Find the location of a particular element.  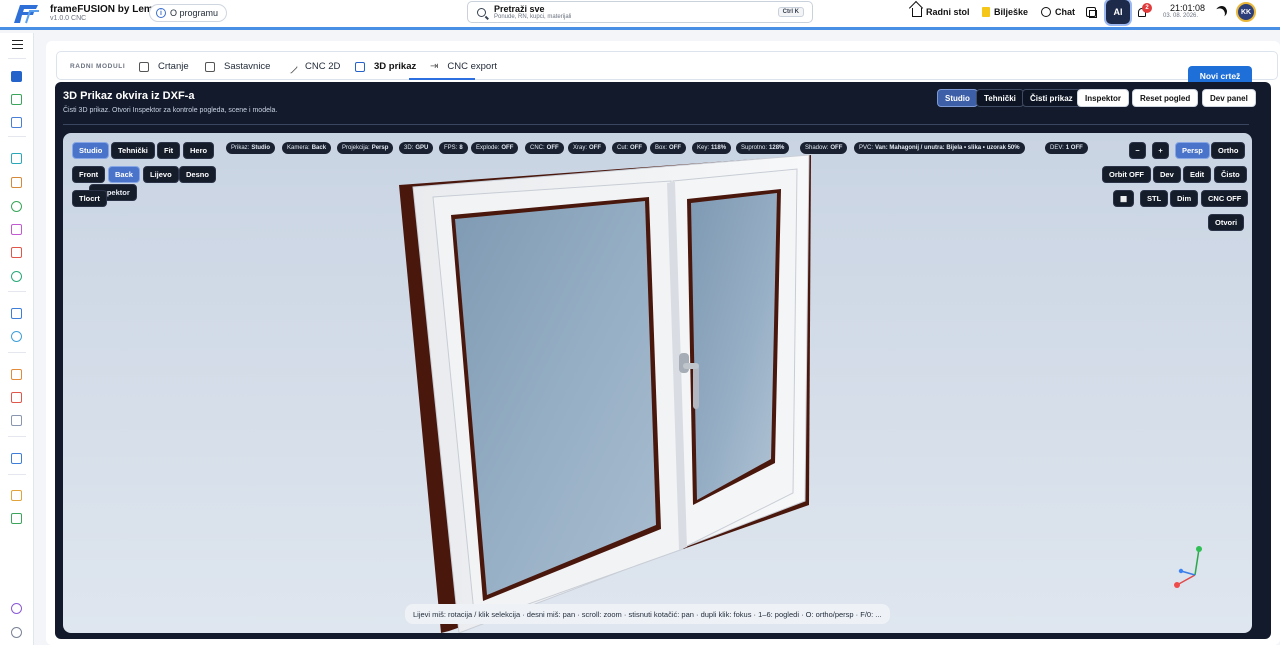

dev-panel-button: Dev panel is located at coordinates (1229, 98).